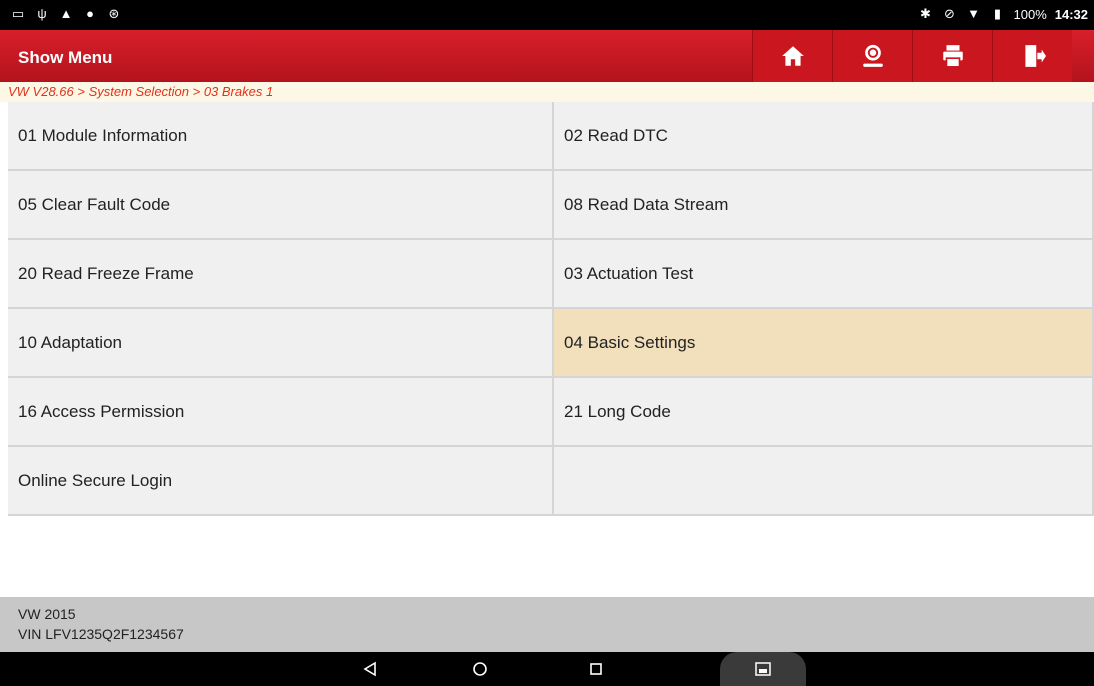  What do you see at coordinates (114, 13) in the screenshot?
I see `bluetooth-settings-icon: ⊛` at bounding box center [114, 13].